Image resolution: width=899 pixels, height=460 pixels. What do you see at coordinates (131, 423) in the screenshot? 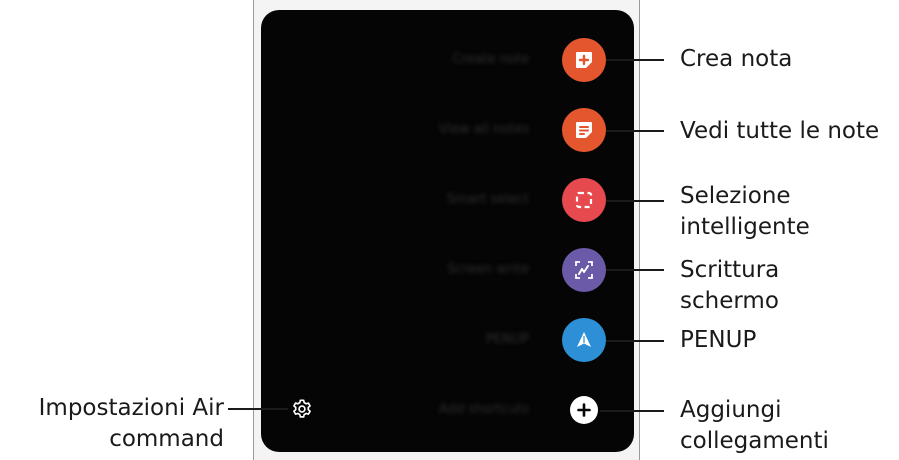
I see `callout-settings: Impostazioni Air command` at bounding box center [131, 423].